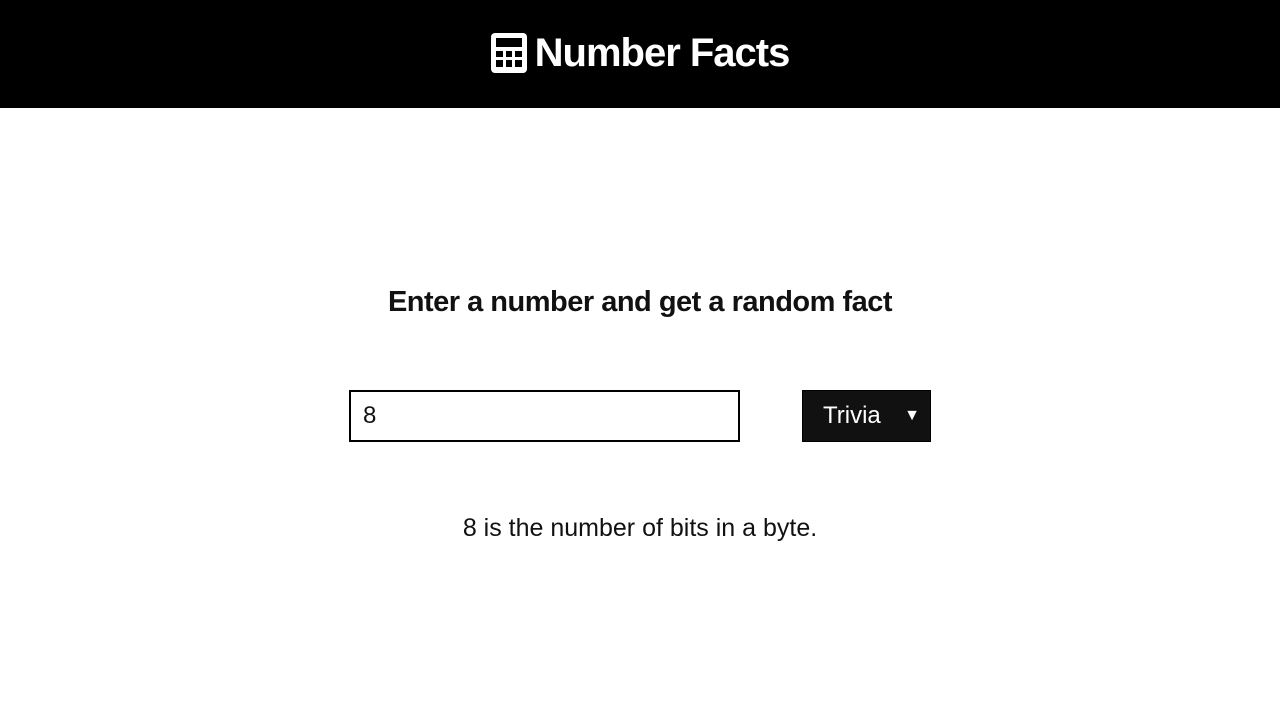 The image size is (1280, 720). I want to click on app-title: Number Facts, so click(662, 53).